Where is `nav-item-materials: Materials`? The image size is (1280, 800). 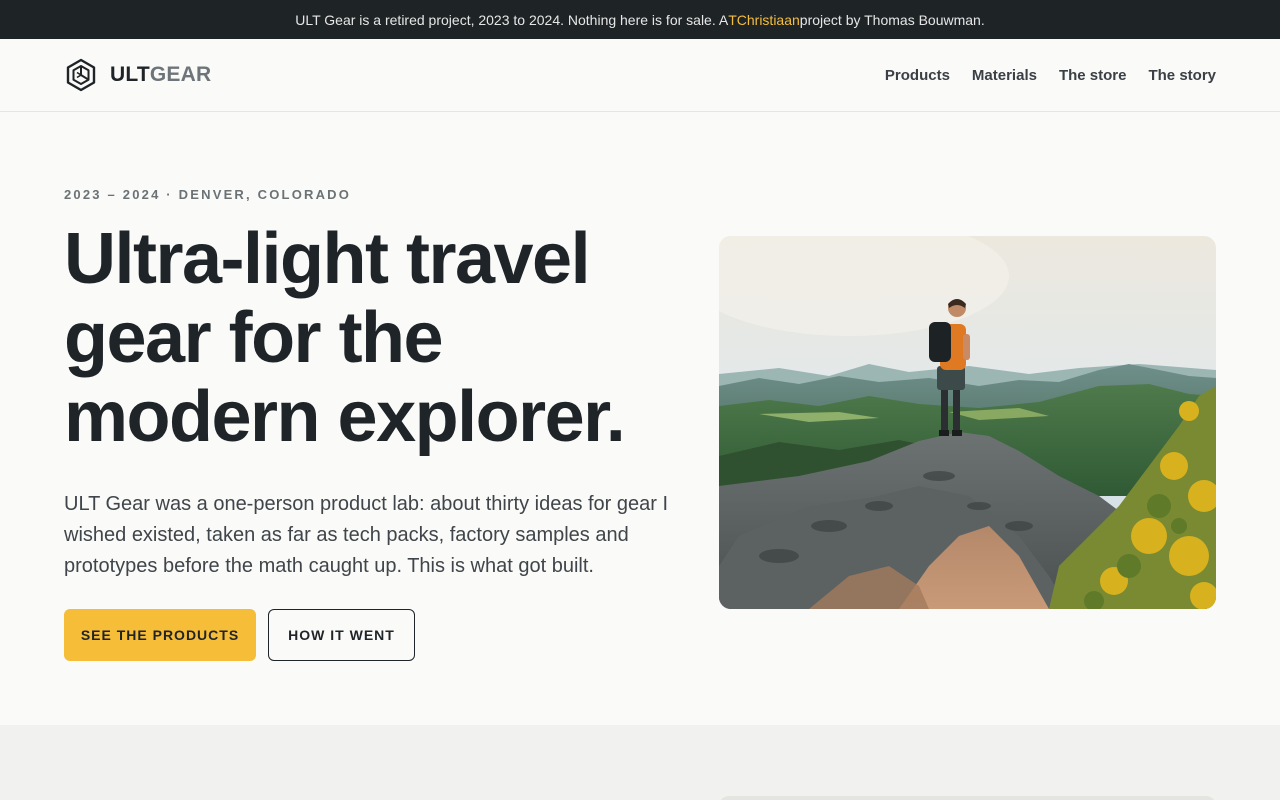
nav-item-materials: Materials is located at coordinates (1004, 75).